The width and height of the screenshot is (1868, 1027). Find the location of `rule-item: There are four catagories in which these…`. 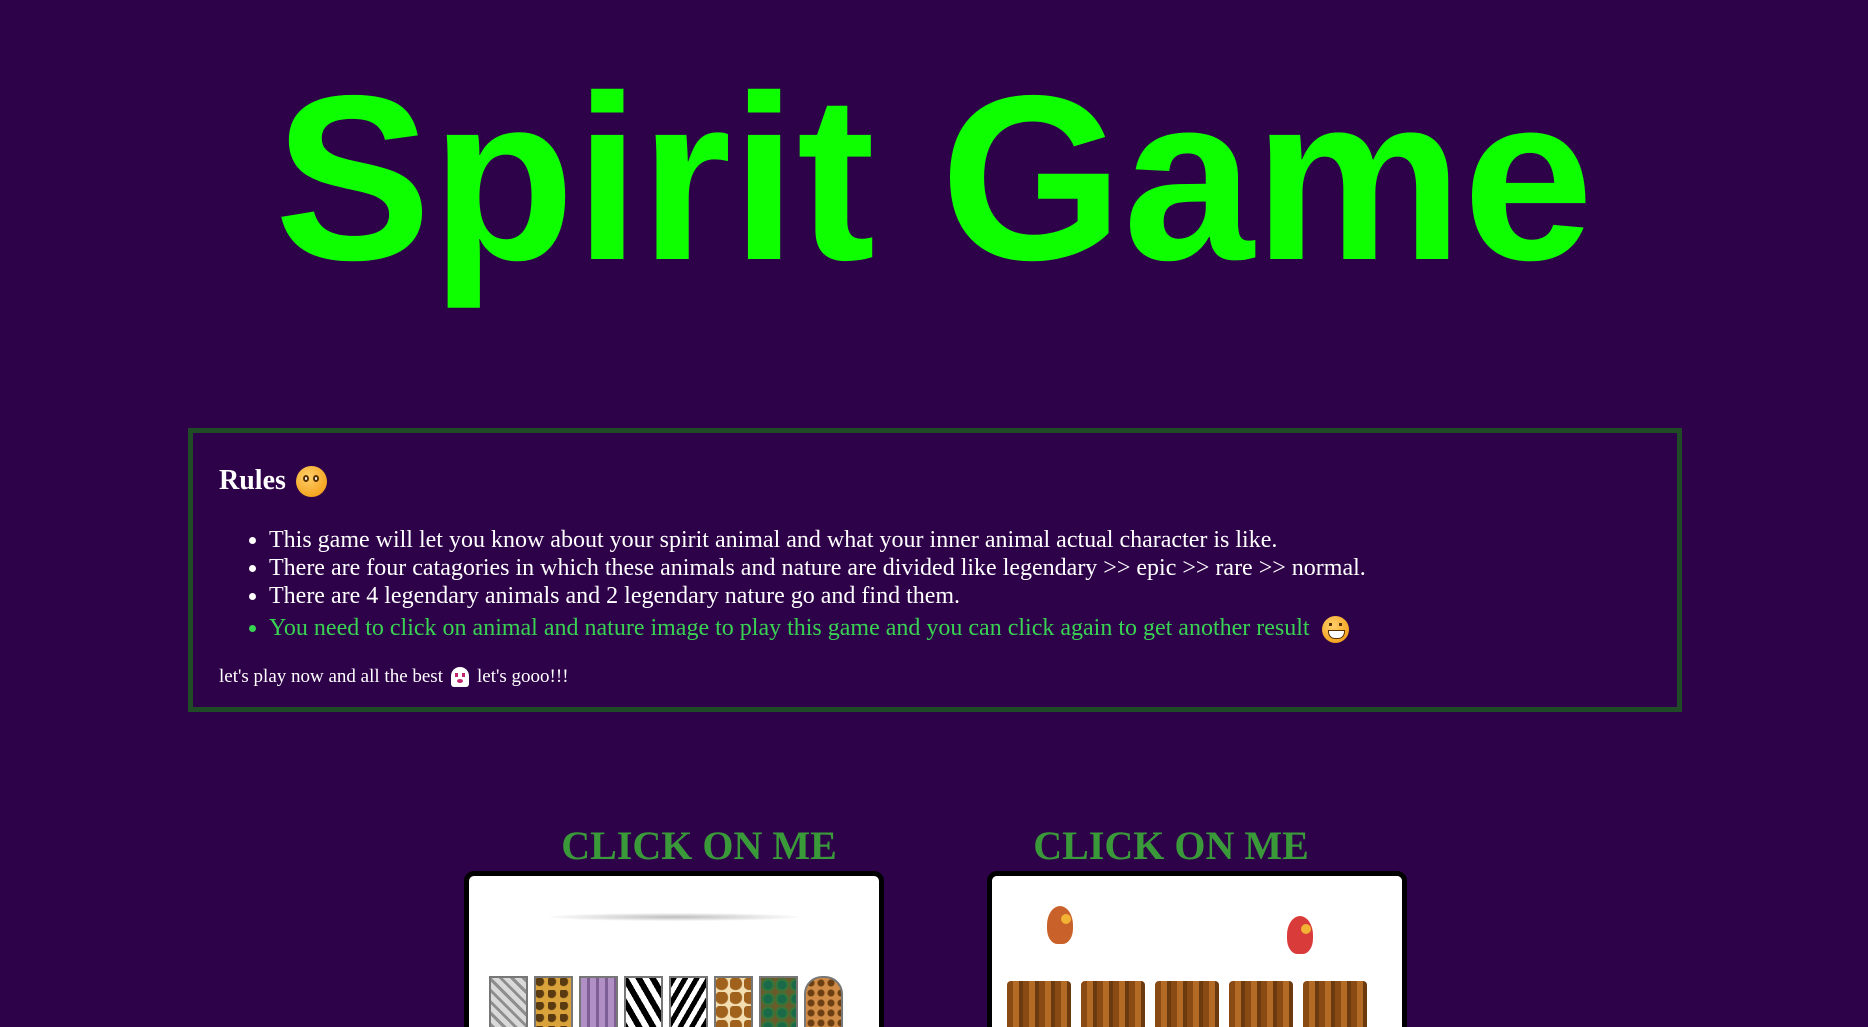

rule-item: There are four catagories in which these… is located at coordinates (817, 568).